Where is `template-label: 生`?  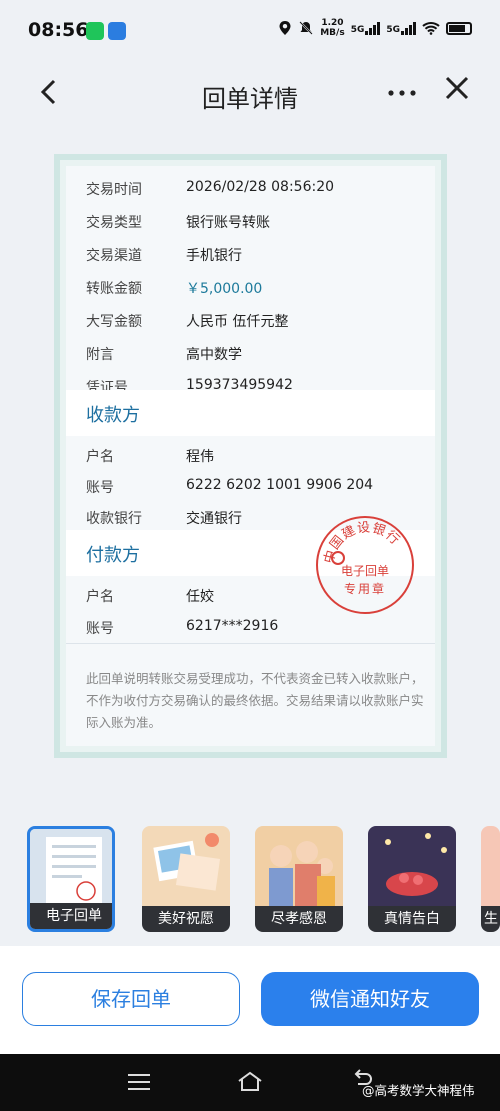 template-label: 生 is located at coordinates (490, 919).